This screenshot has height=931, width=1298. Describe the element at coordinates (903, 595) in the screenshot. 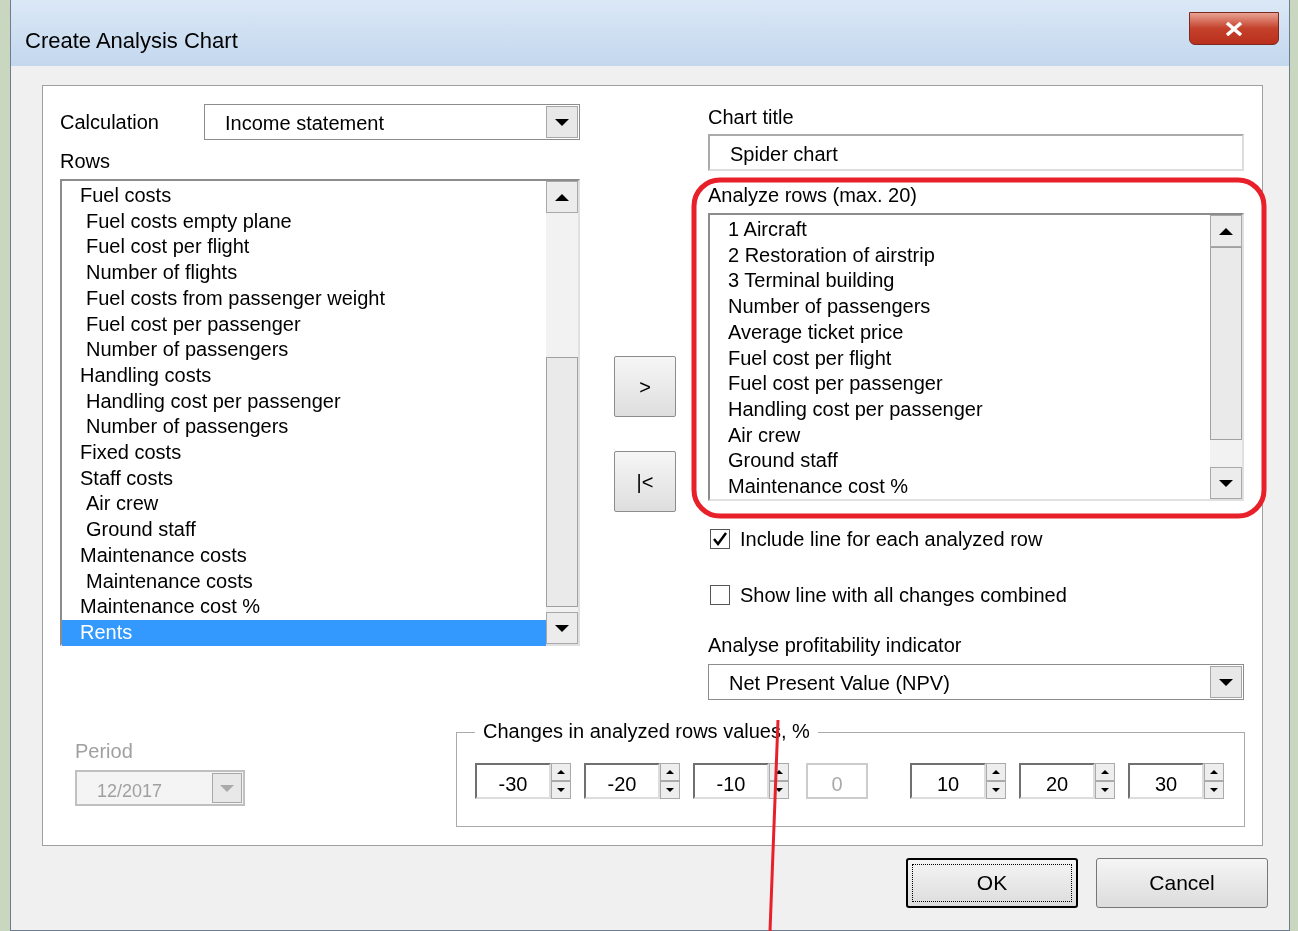

I see `checkbox-label: Show line with all changes combined` at that location.